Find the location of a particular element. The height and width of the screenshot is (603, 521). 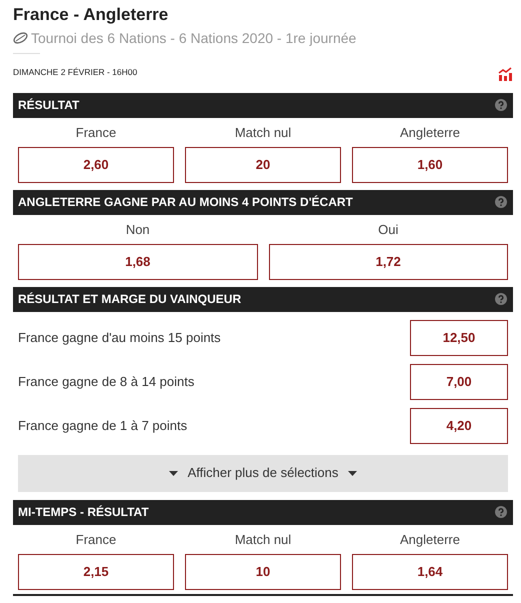

market-title: ANGLETERRE GAGNE PAR AU MOINS 4 POINTS D'ÉCART is located at coordinates (185, 202).